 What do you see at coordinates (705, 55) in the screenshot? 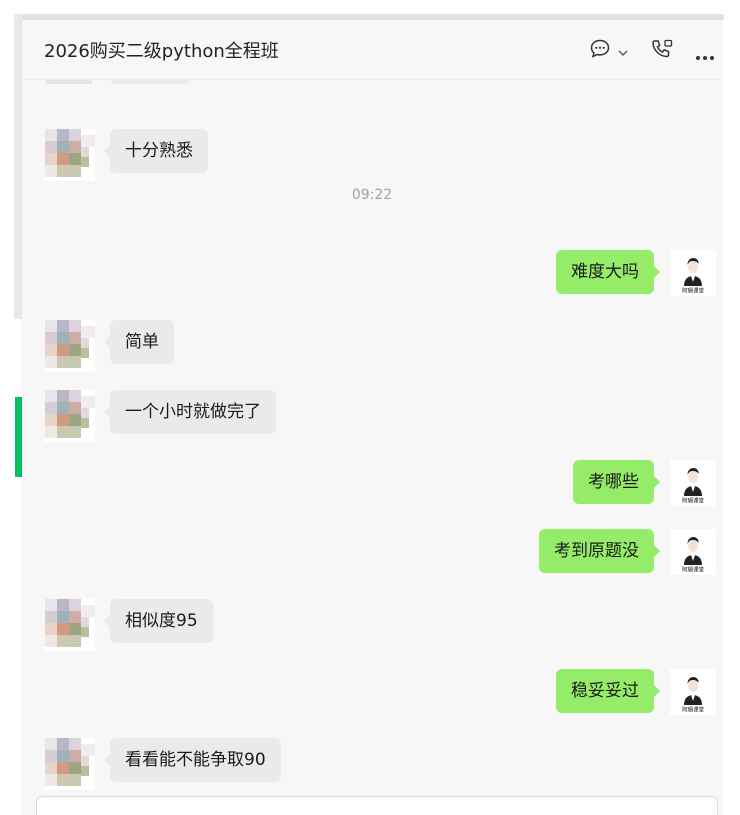
I see `more-icon` at bounding box center [705, 55].